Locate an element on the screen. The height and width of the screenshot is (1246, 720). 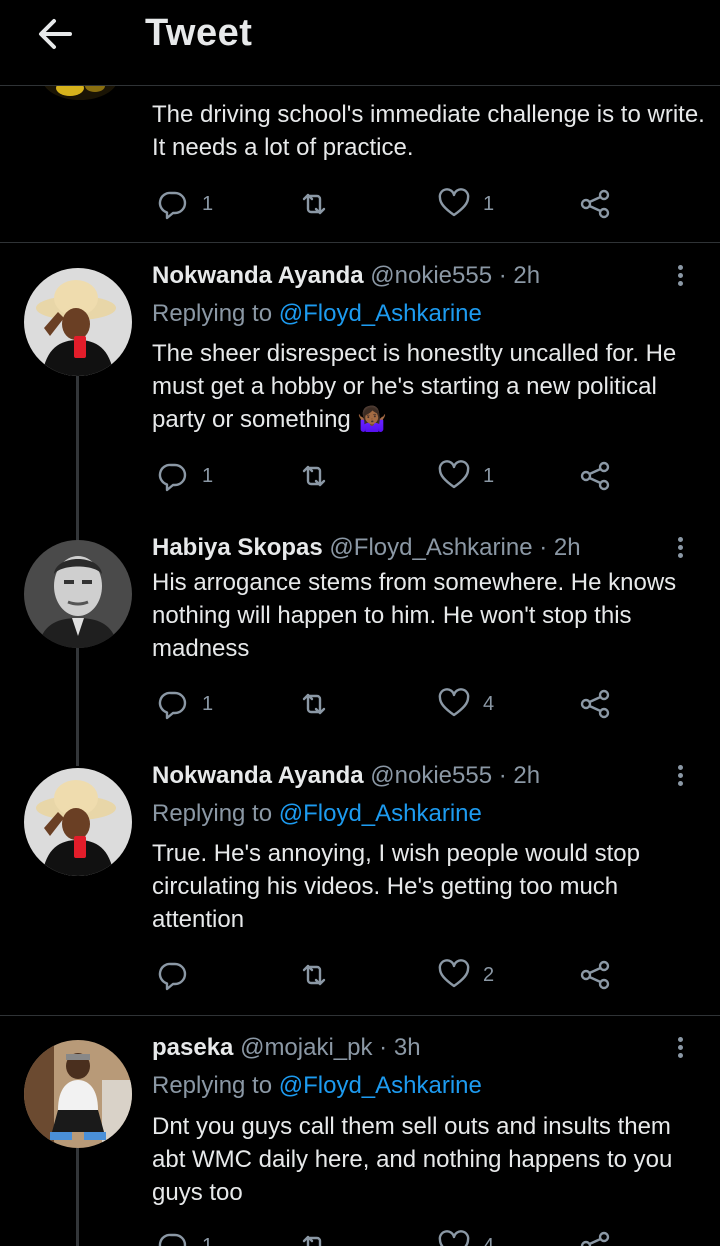
arrow-left-icon is located at coordinates (55, 34).